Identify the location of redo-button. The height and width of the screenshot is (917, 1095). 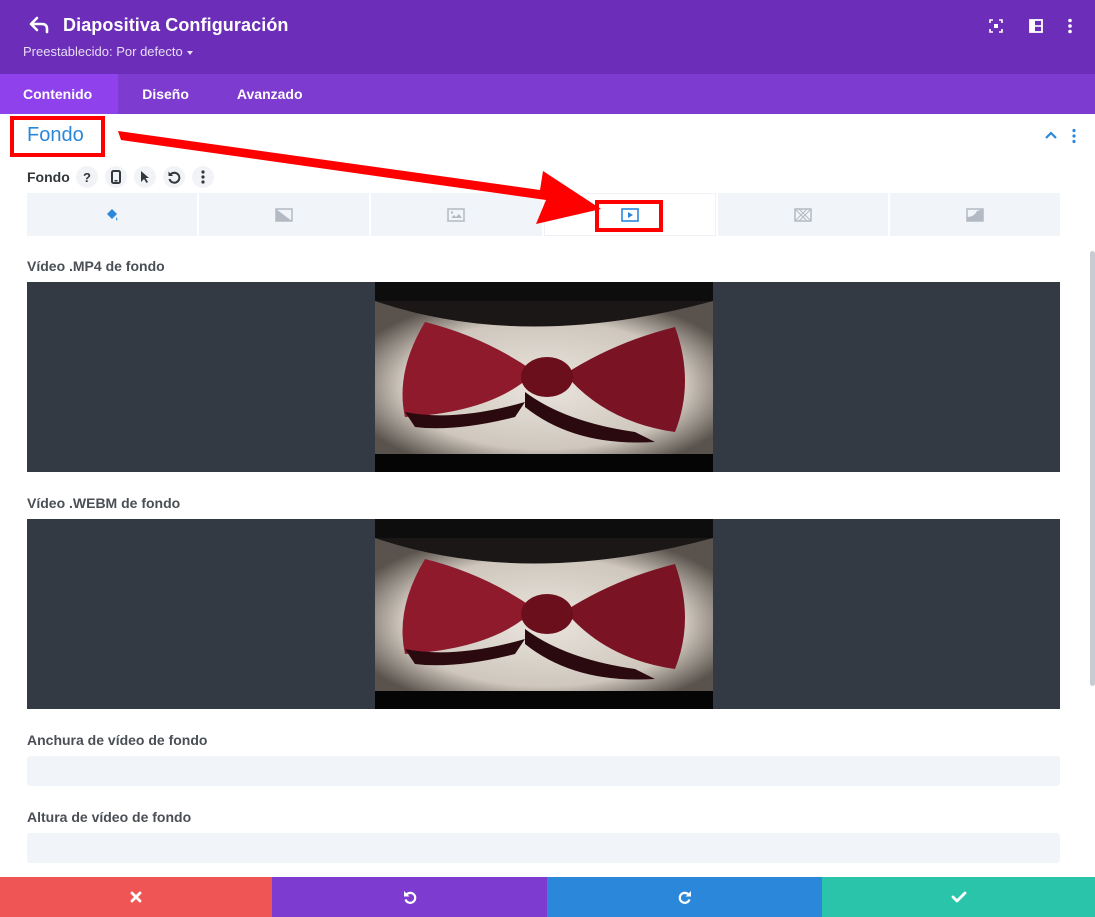
(684, 897).